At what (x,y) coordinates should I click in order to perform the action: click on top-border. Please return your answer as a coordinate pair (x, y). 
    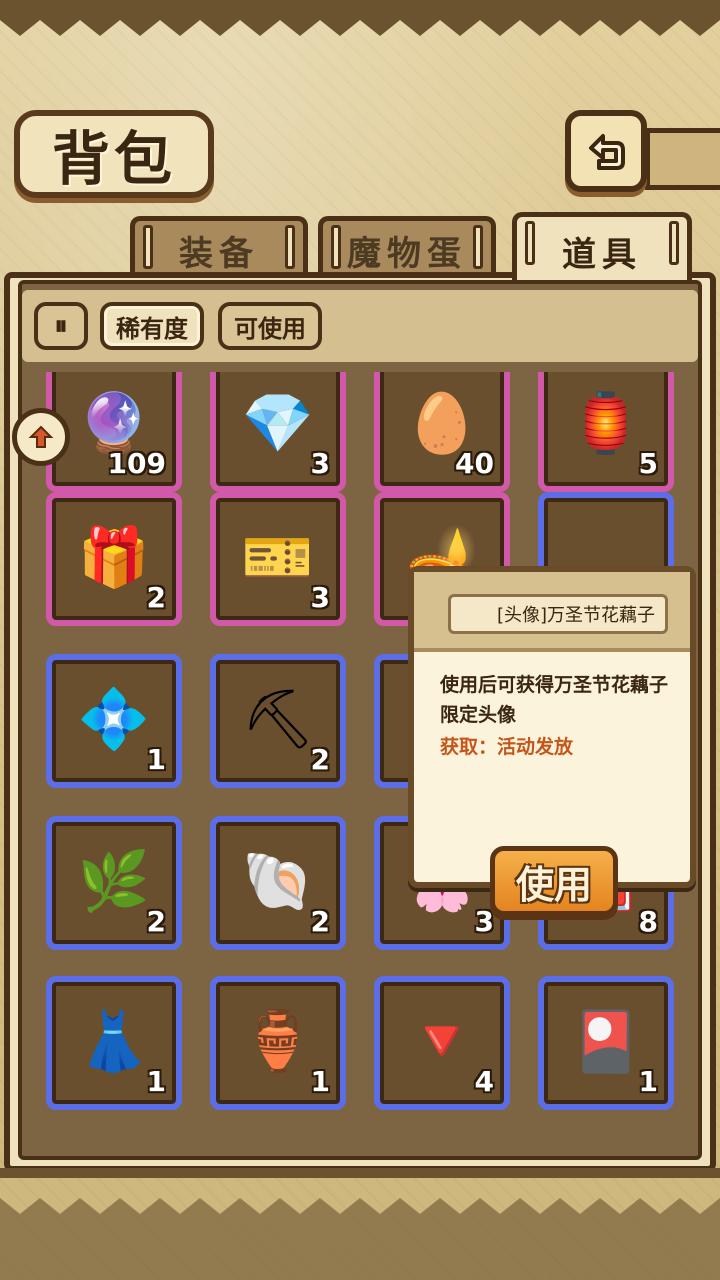
    Looking at the image, I should click on (360, 18).